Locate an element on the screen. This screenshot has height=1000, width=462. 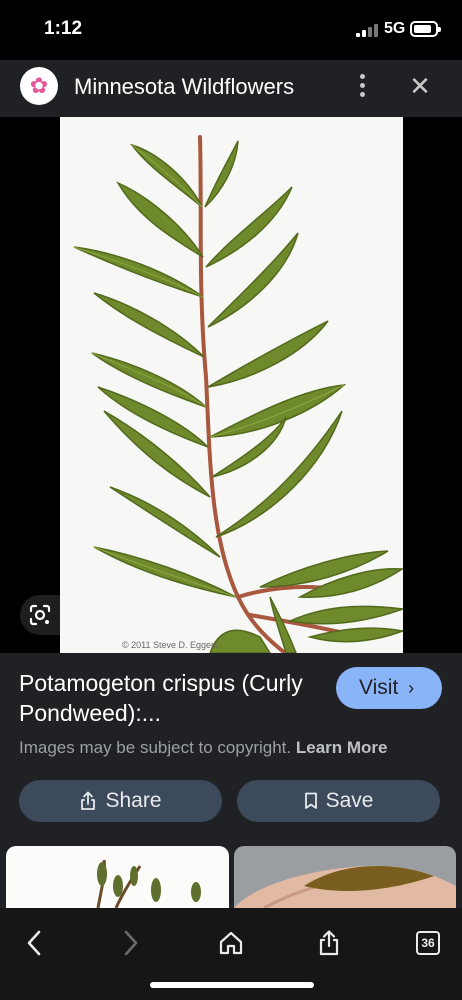
back-button is located at coordinates (34, 943).